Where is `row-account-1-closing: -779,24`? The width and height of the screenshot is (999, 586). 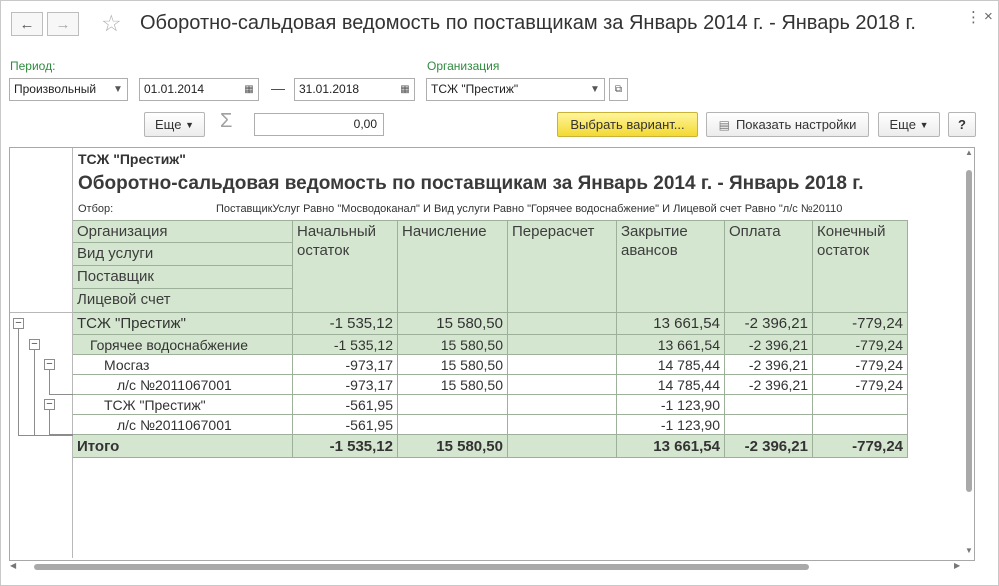 row-account-1-closing: -779,24 is located at coordinates (860, 385).